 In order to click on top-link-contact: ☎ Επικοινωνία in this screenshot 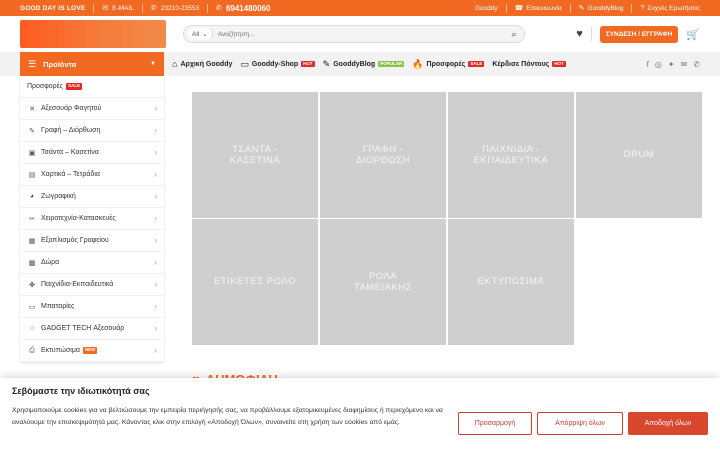, I will do `click(538, 8)`.